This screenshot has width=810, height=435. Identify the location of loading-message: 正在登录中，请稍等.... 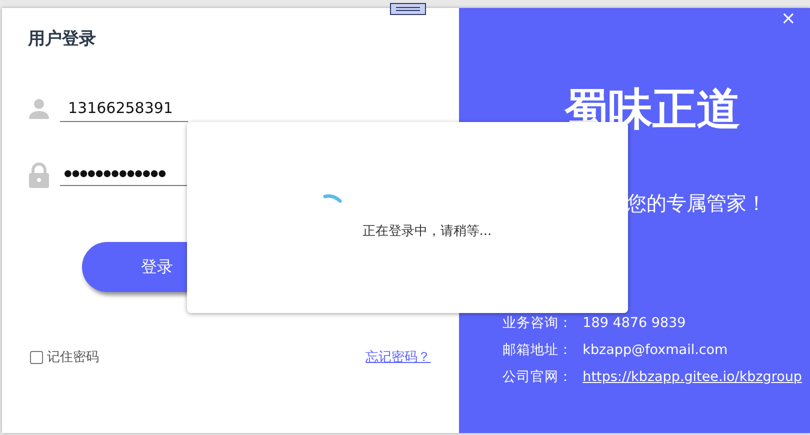
(427, 231).